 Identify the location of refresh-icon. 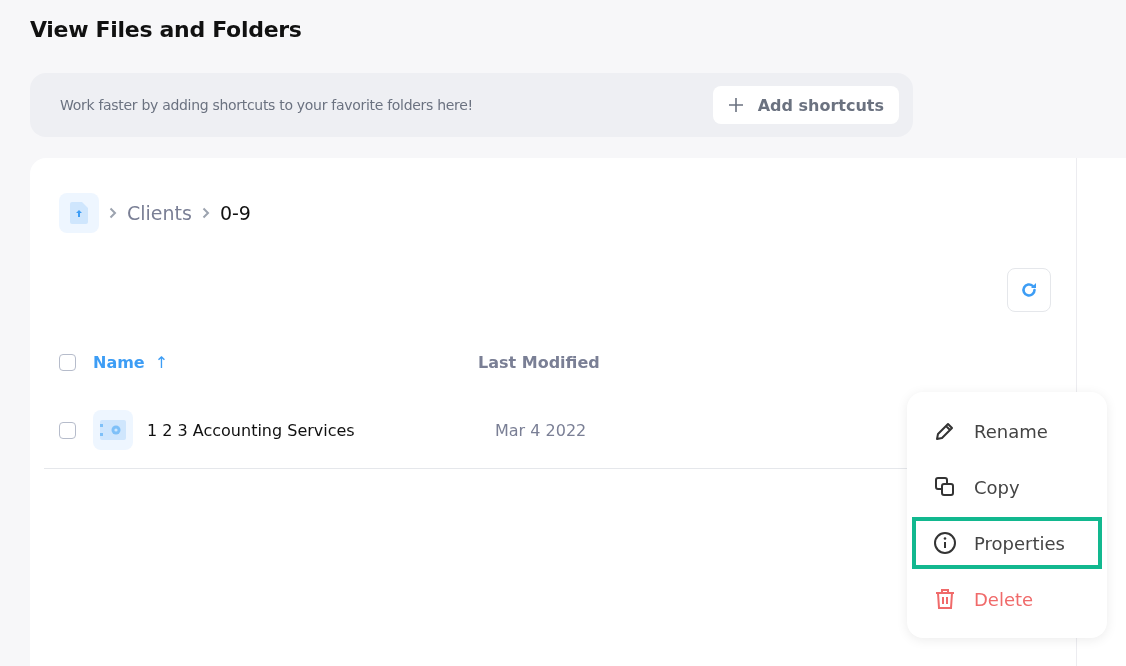
(1029, 290).